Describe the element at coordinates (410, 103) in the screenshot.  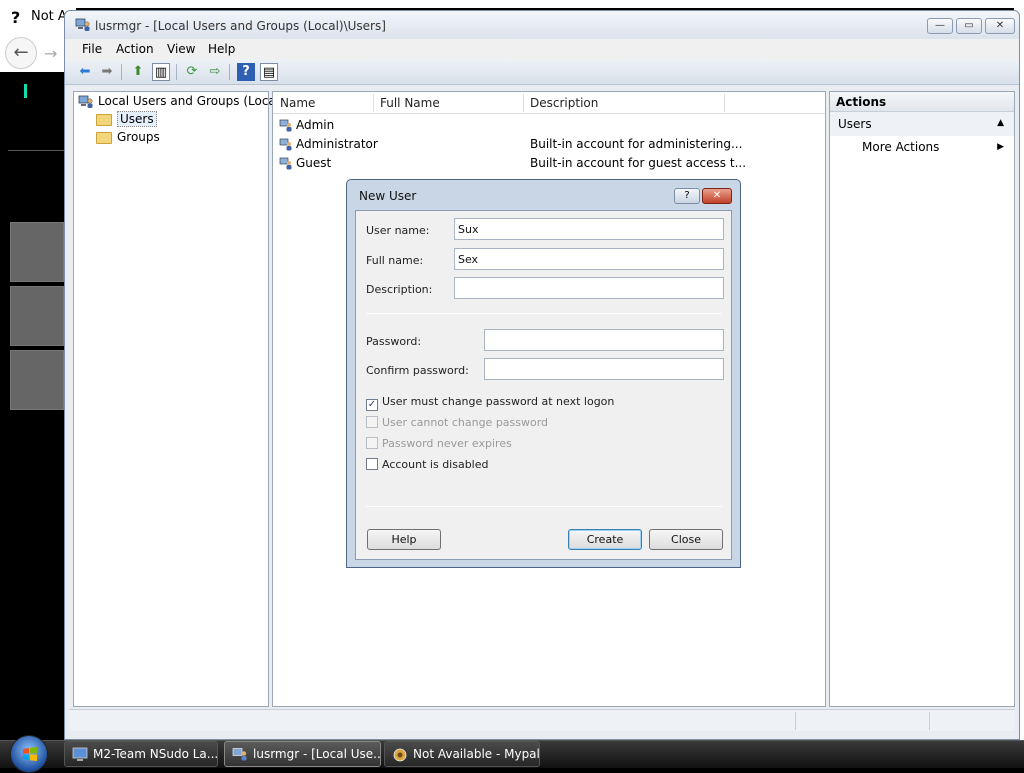
I see `column-header-full-name: Full Name` at that location.